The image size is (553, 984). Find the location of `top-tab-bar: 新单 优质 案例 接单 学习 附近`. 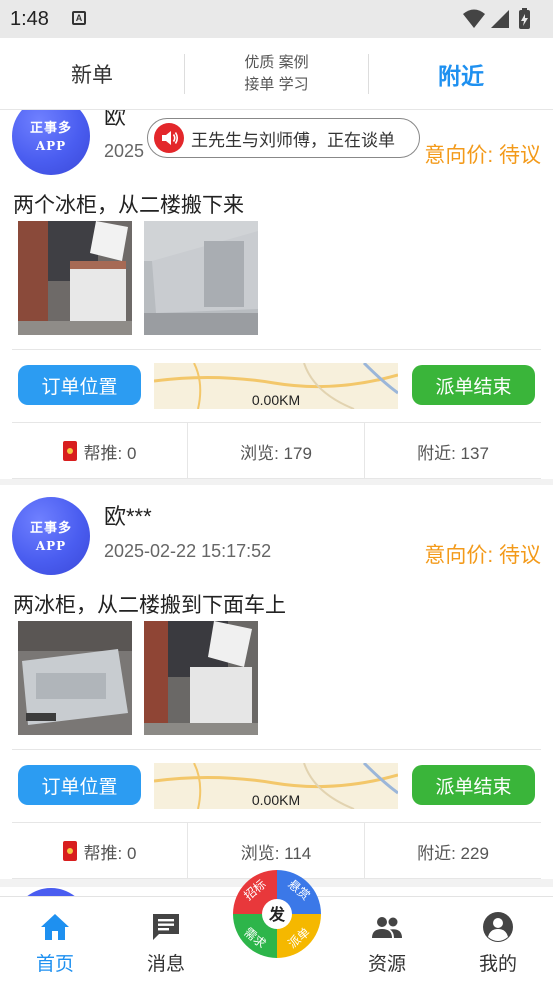

top-tab-bar: 新单 优质 案例 接单 学习 附近 is located at coordinates (276, 74).